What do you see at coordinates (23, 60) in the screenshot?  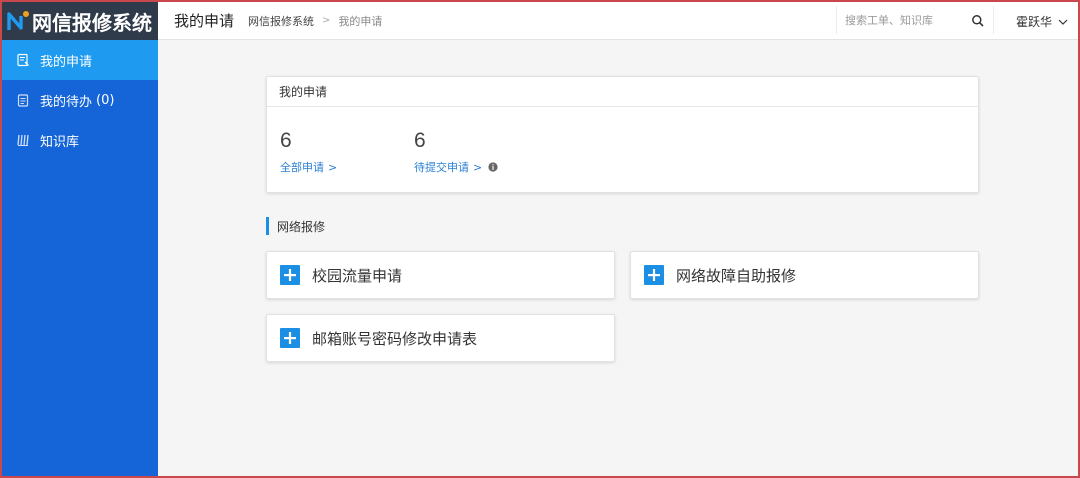 I see `document-edit-icon` at bounding box center [23, 60].